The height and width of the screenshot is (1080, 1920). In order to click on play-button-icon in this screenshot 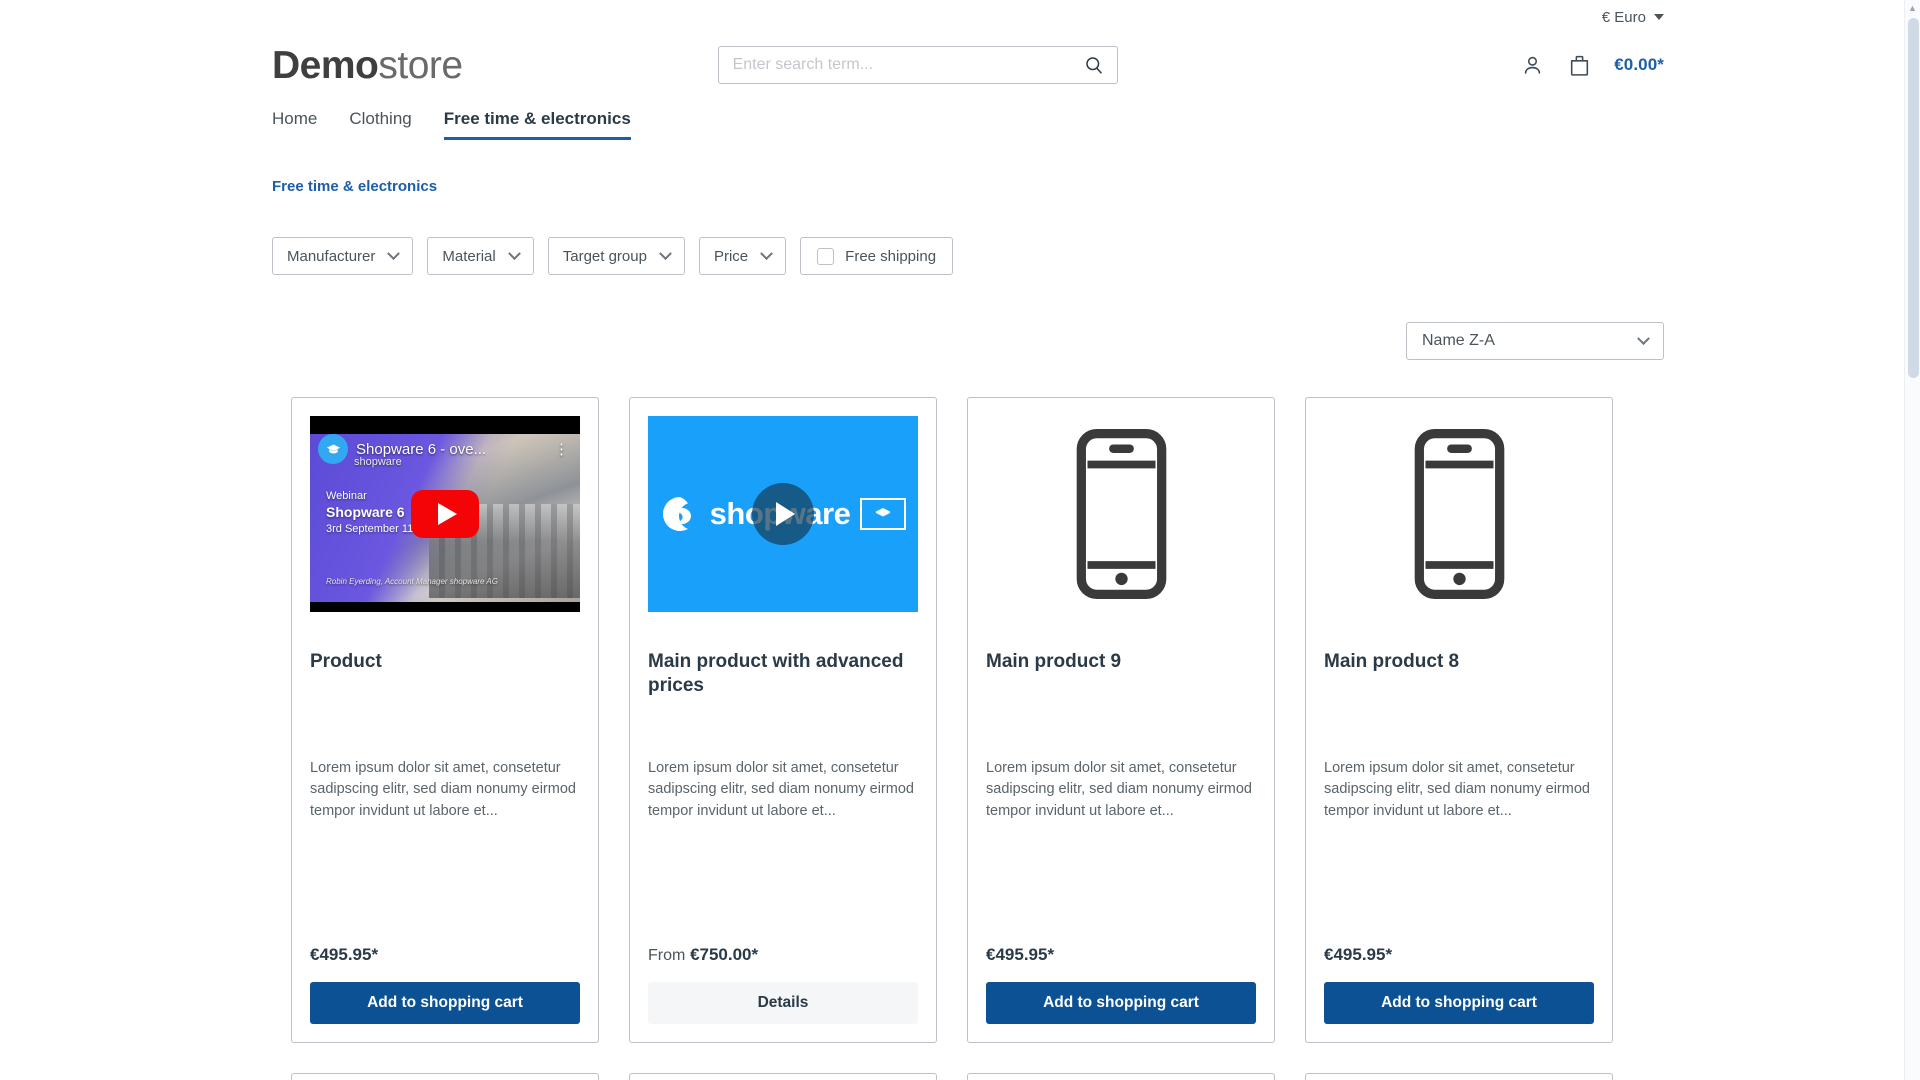, I will do `click(783, 514)`.